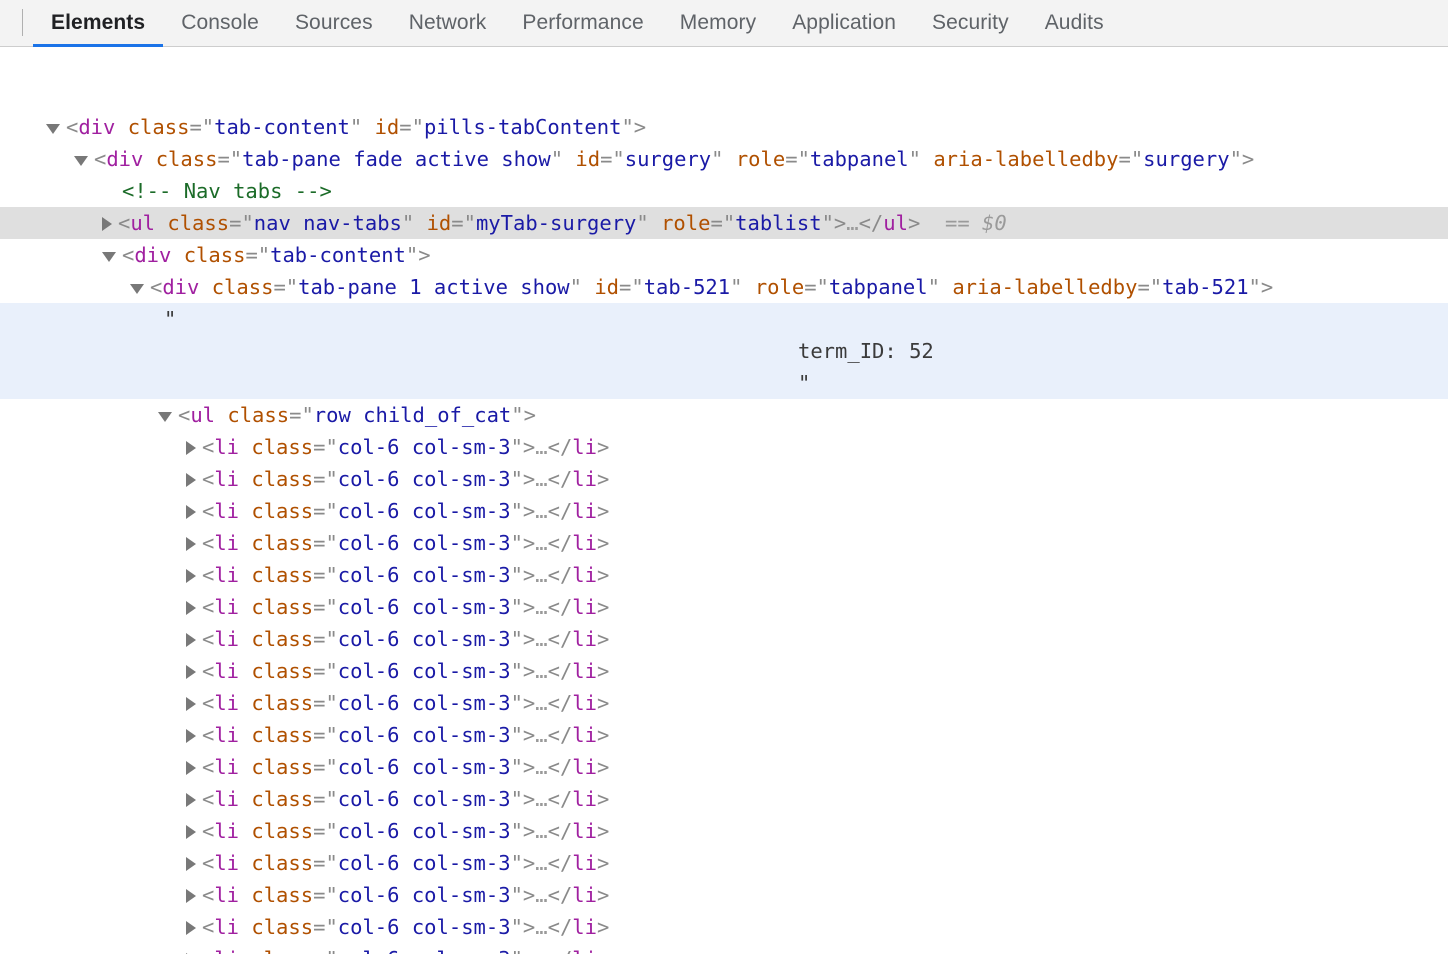 Image resolution: width=1448 pixels, height=954 pixels. What do you see at coordinates (724, 415) in the screenshot?
I see `dom-element-row: <ul class="row child_of_cat">` at bounding box center [724, 415].